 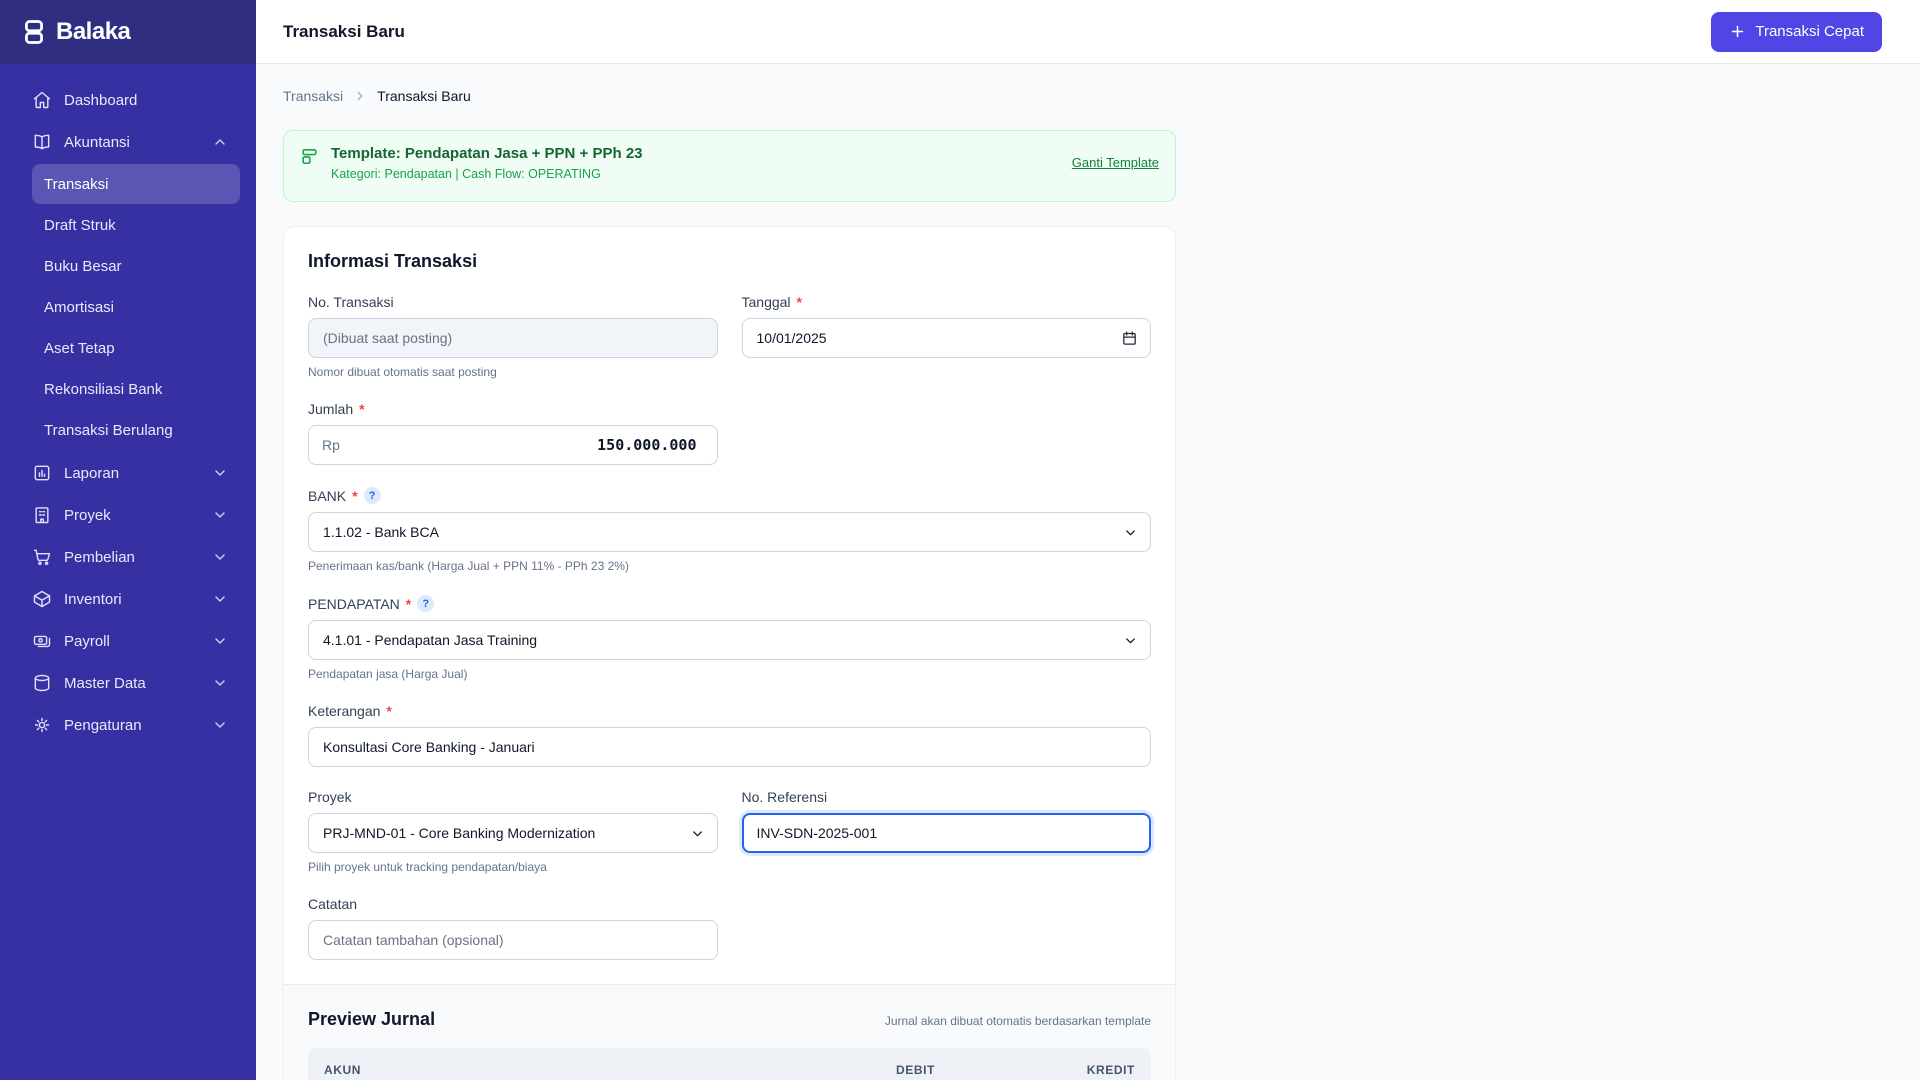 I want to click on template-icon, so click(x=309, y=155).